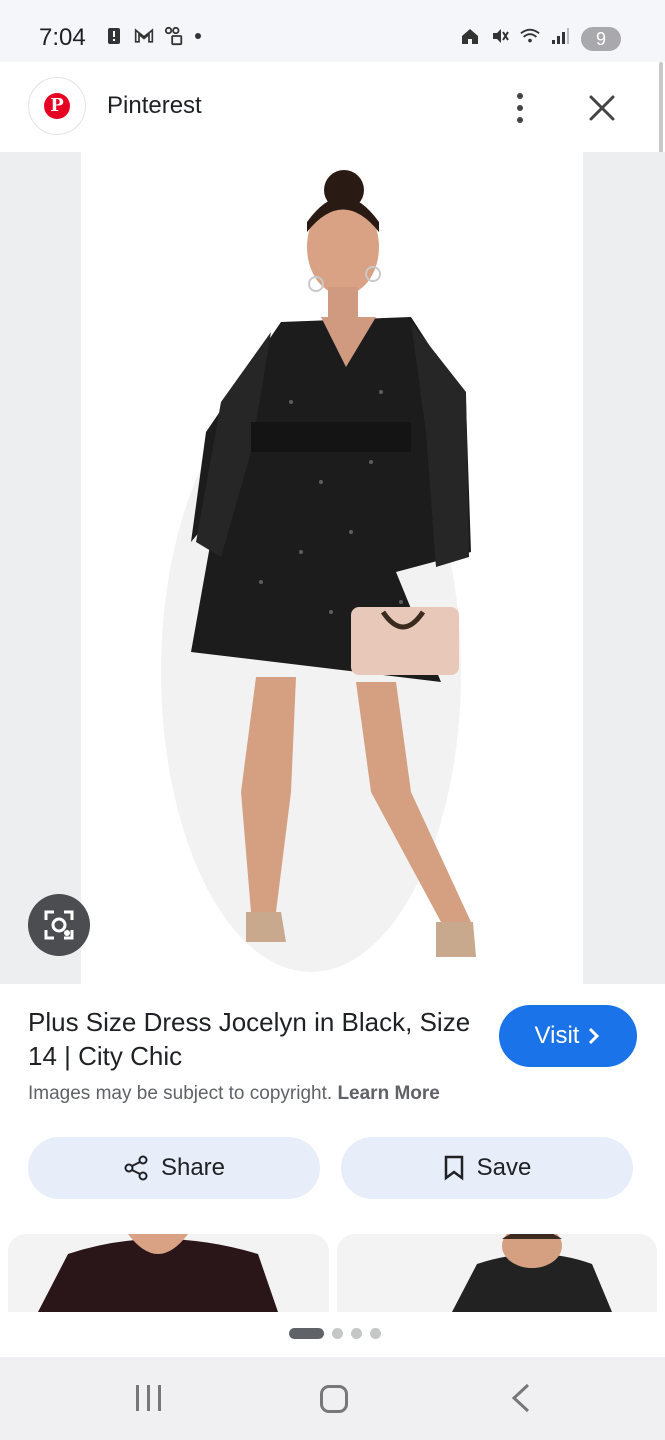 This screenshot has width=665, height=1440. I want to click on wifi-icon, so click(530, 35).